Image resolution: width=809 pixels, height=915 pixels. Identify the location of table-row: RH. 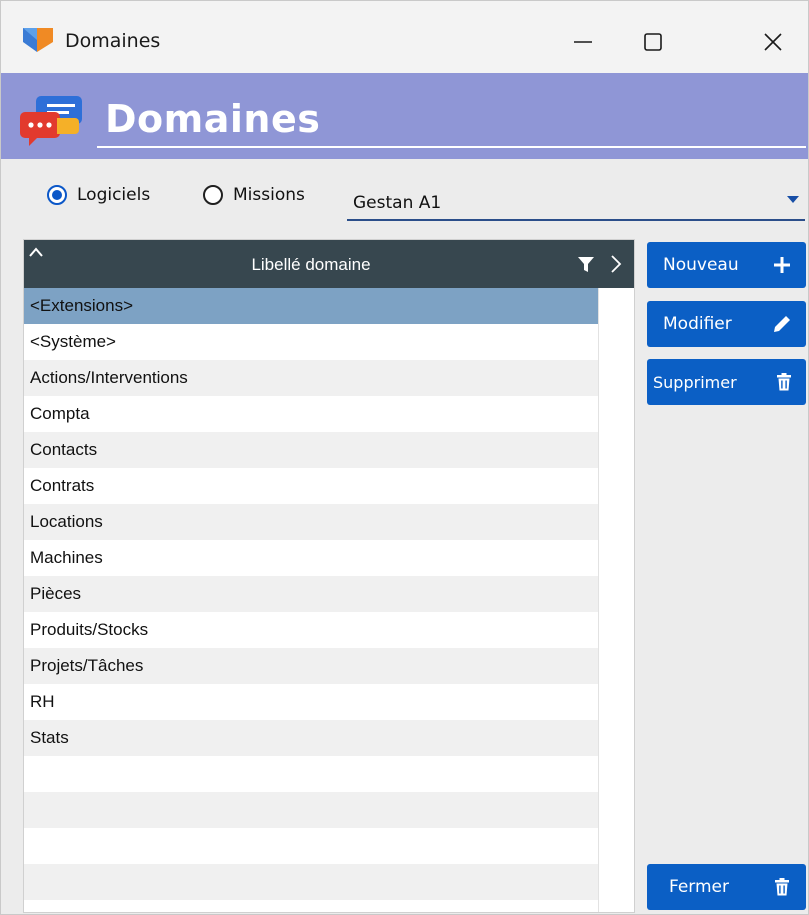
(311, 702).